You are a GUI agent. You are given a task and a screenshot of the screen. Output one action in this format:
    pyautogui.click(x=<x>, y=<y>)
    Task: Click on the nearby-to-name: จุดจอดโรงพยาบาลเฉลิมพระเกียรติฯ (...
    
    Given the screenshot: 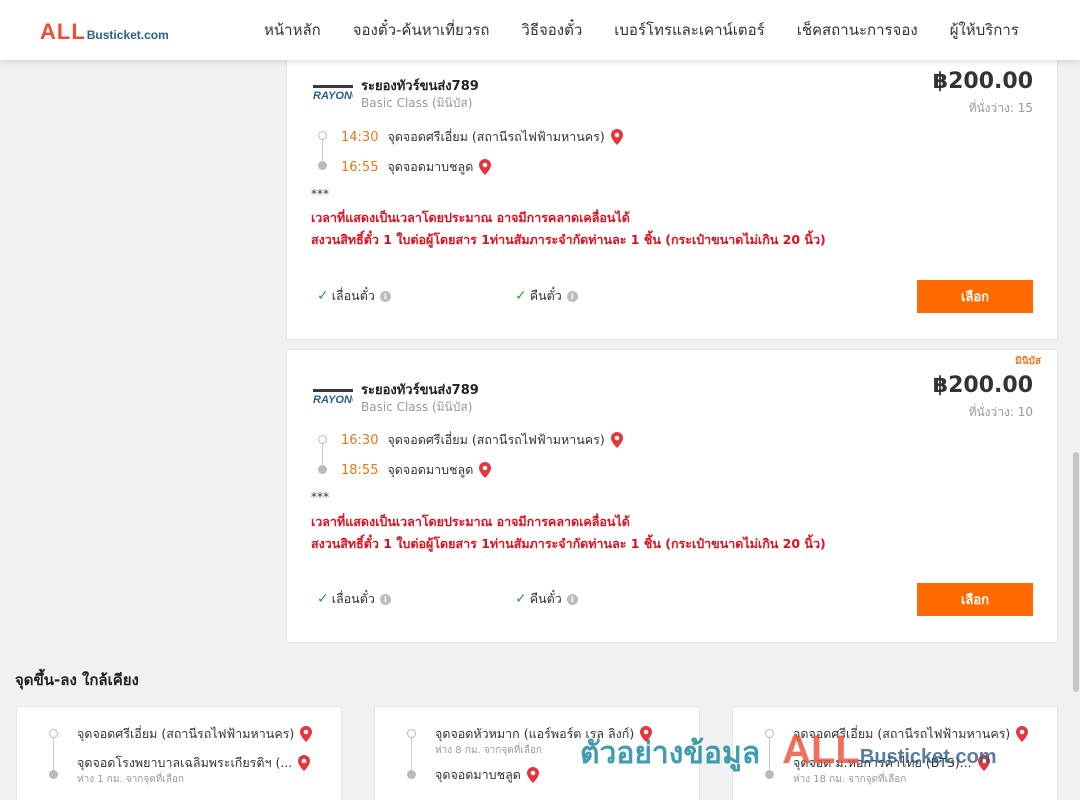 What is the action you would take?
    pyautogui.click(x=185, y=762)
    